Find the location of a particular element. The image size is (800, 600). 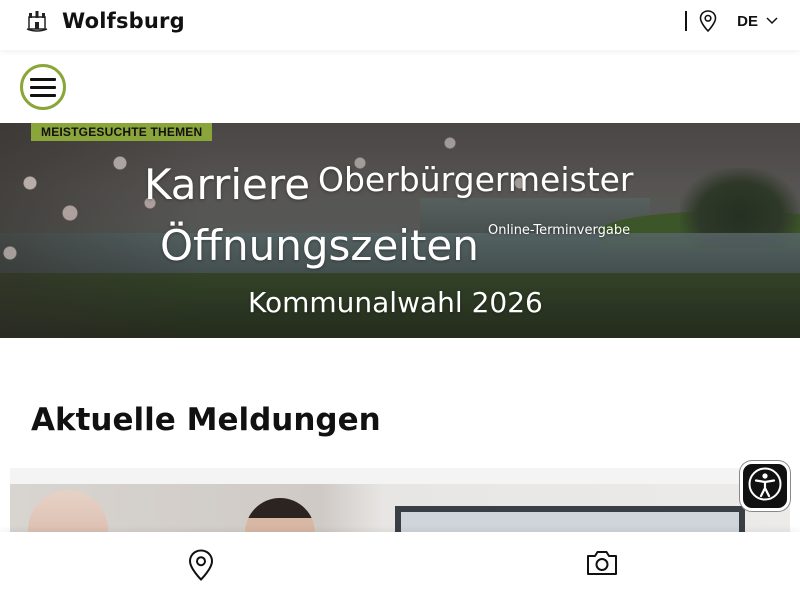

topic-link-kommunalwahl: Kommunalwahl 2026 is located at coordinates (395, 302).